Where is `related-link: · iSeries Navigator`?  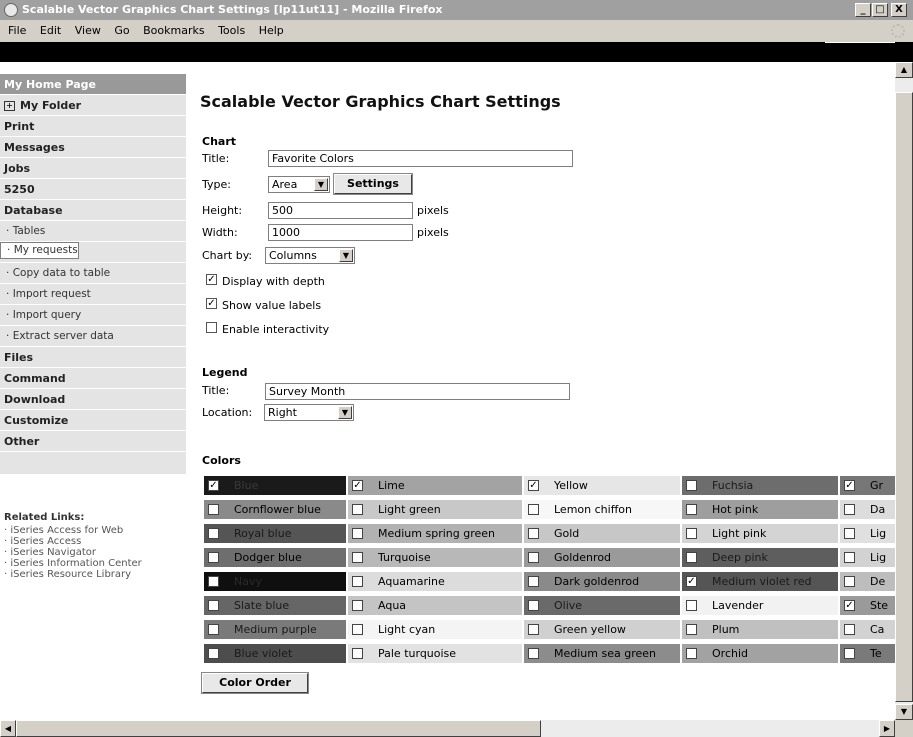
related-link: · iSeries Navigator is located at coordinates (93, 552).